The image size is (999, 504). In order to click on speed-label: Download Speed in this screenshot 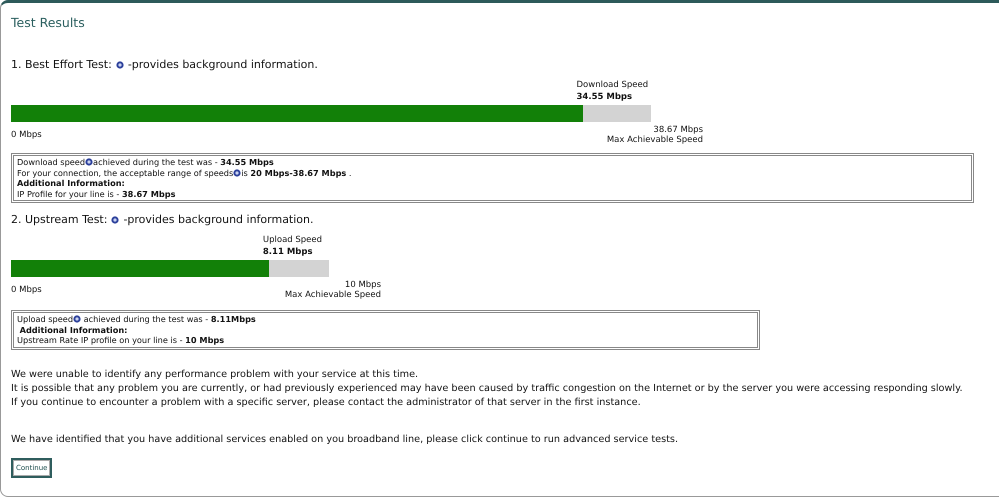, I will do `click(612, 85)`.